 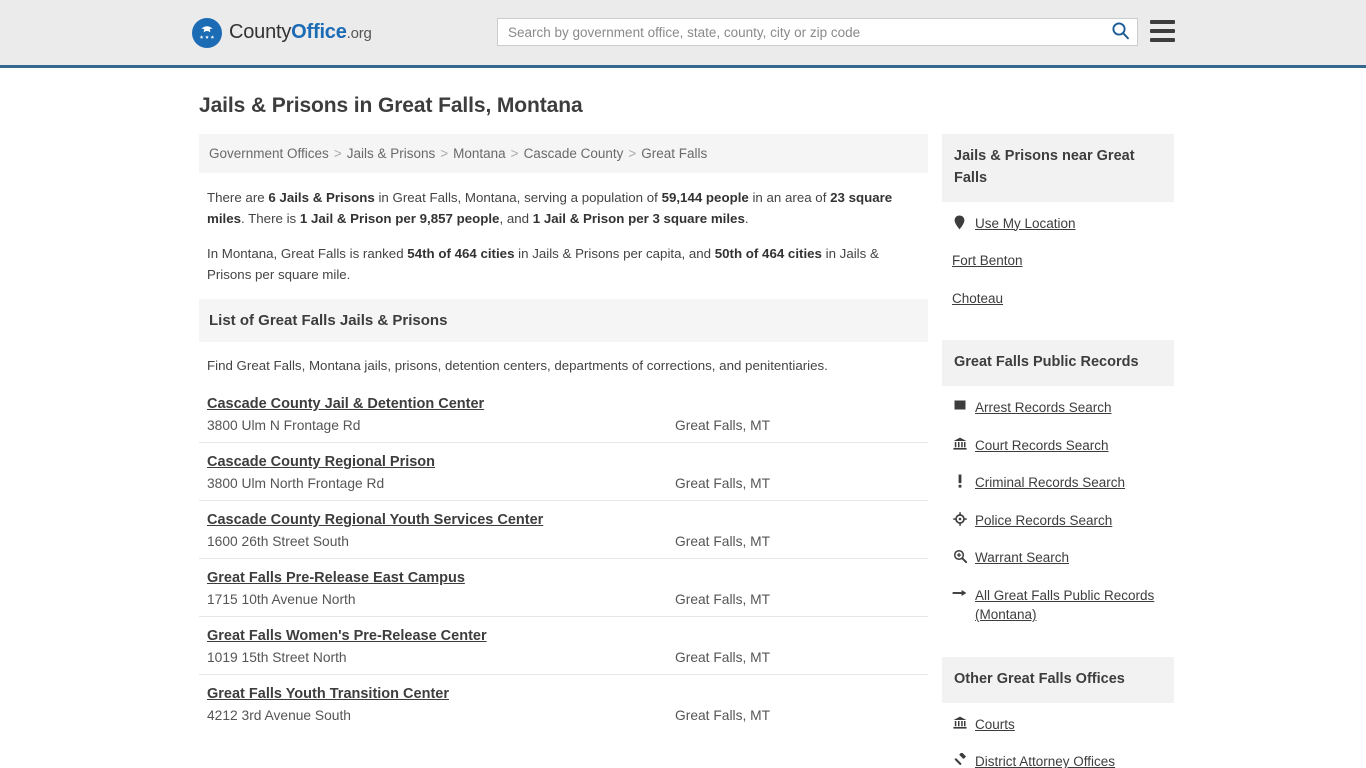 I want to click on sidebar-link-label: Warrant Search, so click(x=1022, y=558).